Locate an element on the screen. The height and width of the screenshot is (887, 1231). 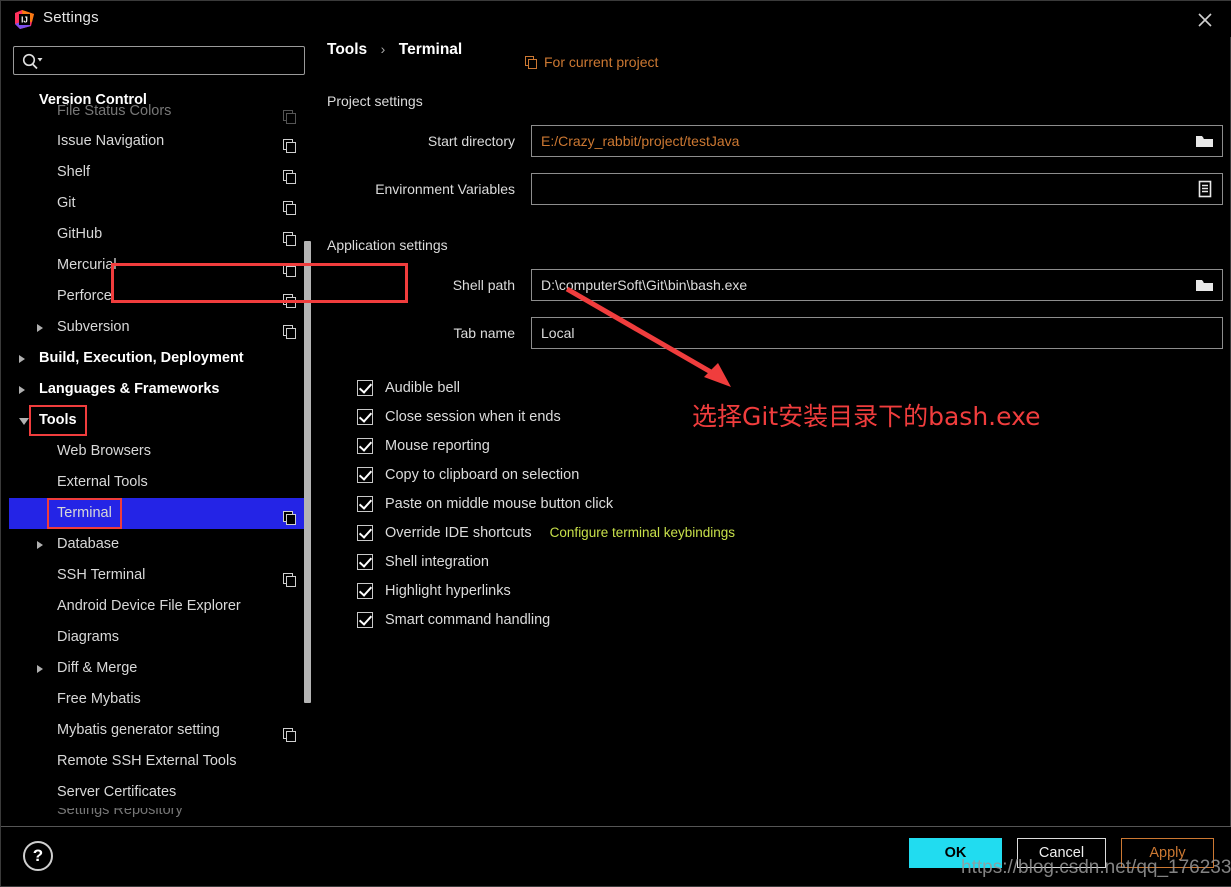
sidebar-item-issue-navigation: Issue Navigation is located at coordinates (157, 141).